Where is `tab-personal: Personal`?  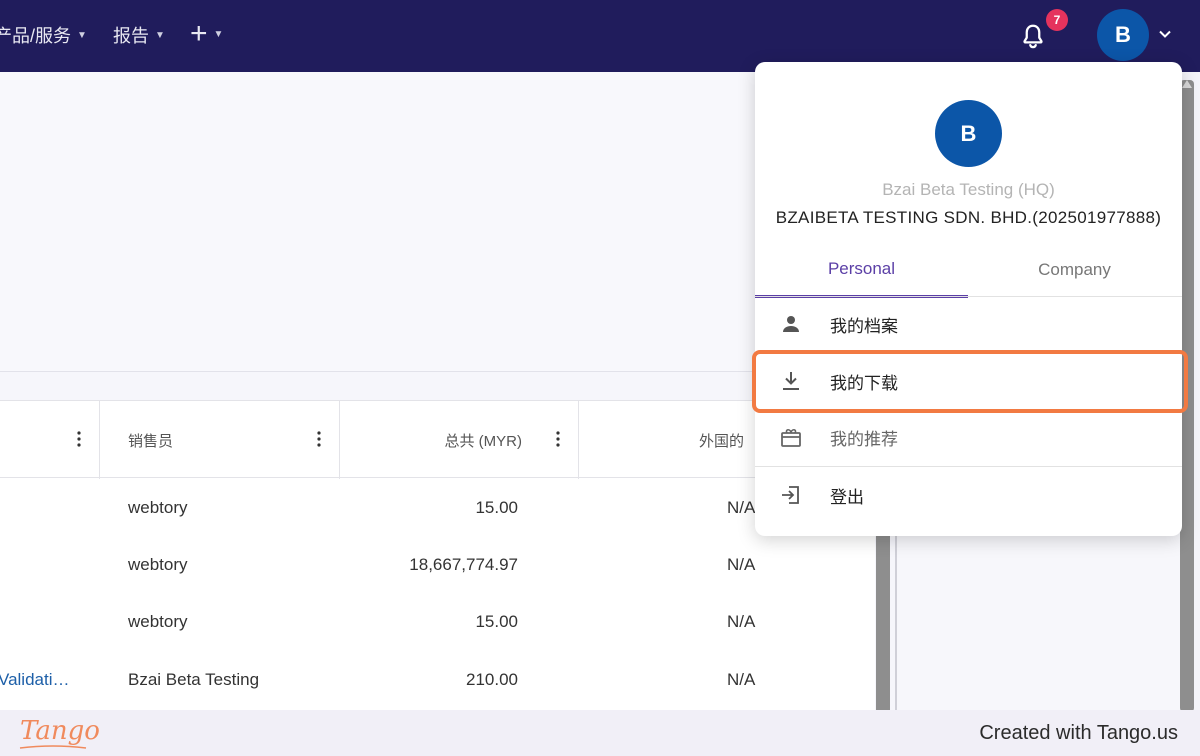
tab-personal: Personal is located at coordinates (861, 270).